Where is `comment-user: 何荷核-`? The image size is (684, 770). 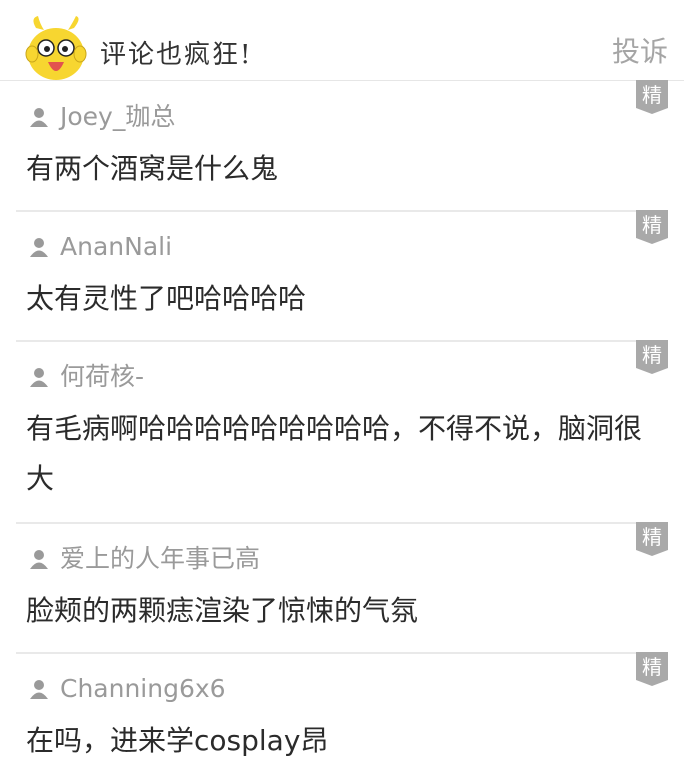
comment-user: 何荷核- is located at coordinates (86, 377).